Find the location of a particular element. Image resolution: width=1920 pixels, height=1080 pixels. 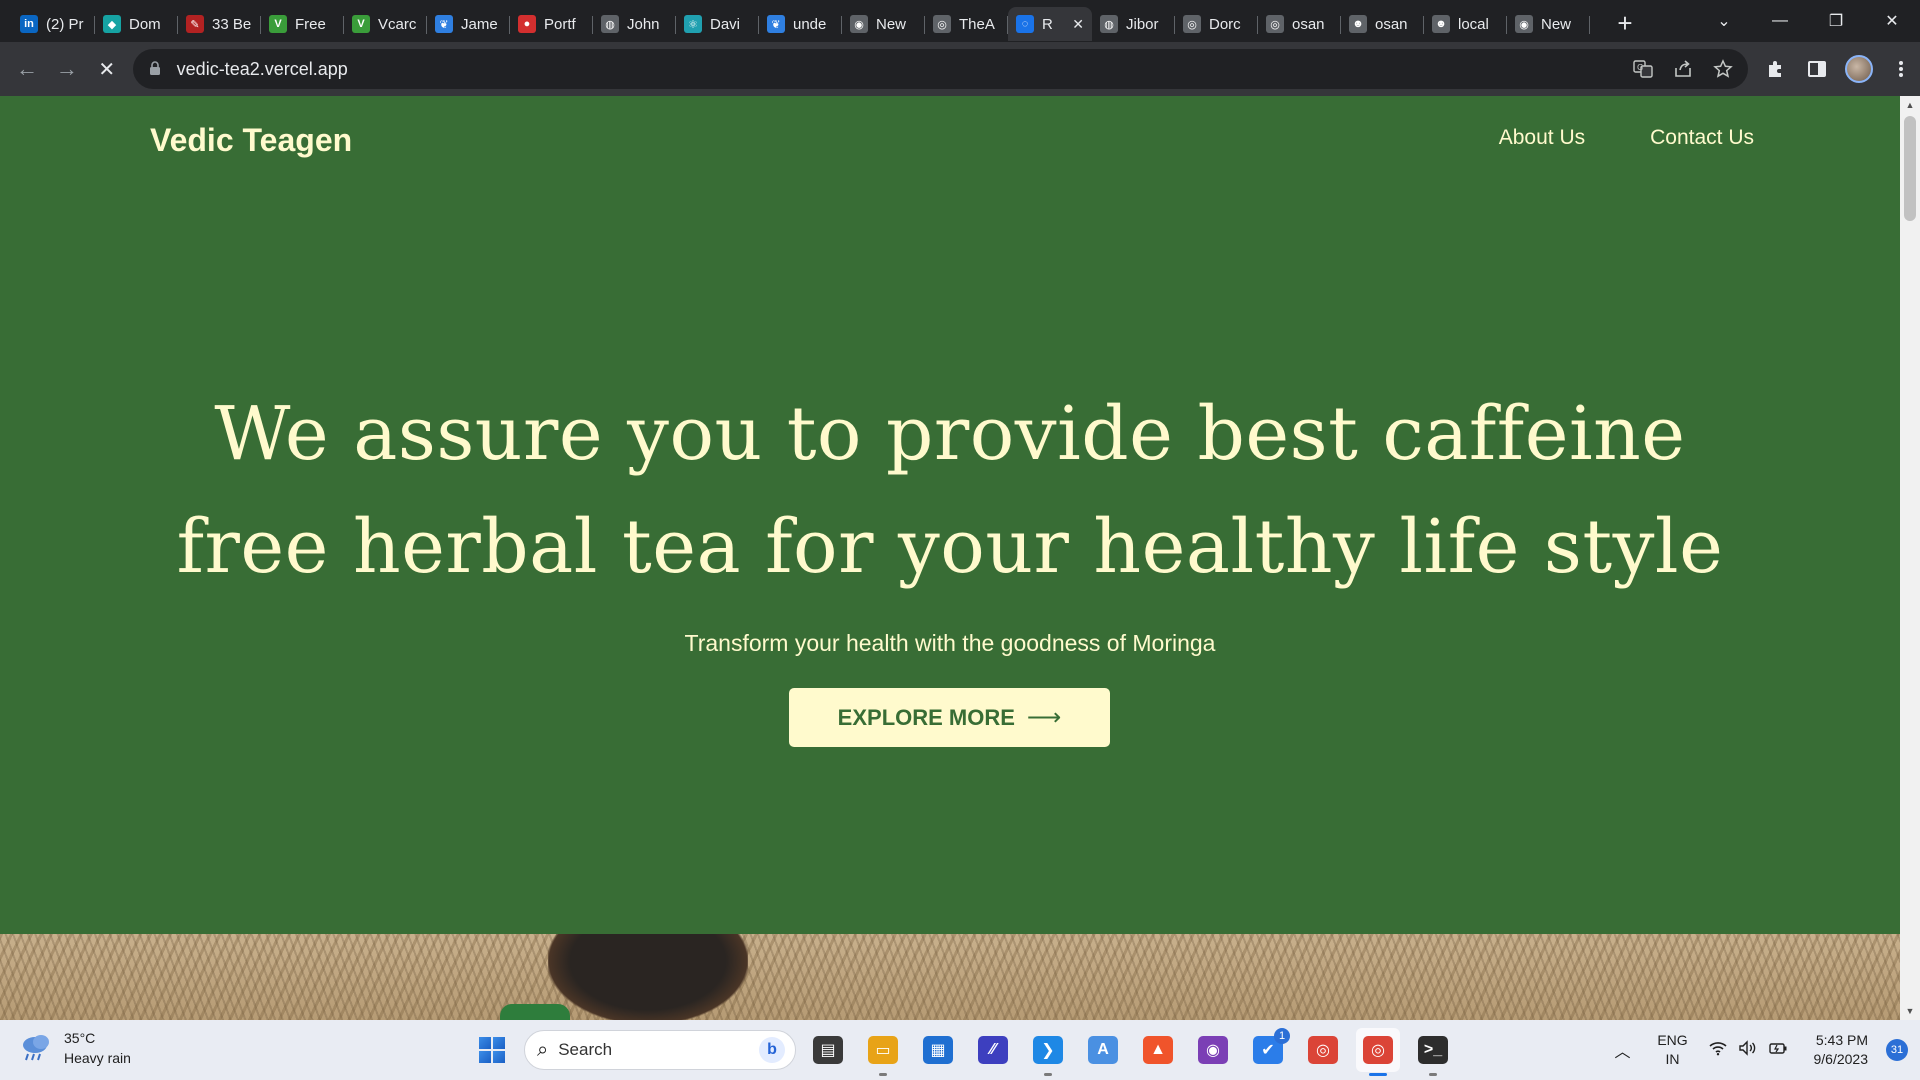

page-scrollbar: ▲ ▼ is located at coordinates (1910, 558).